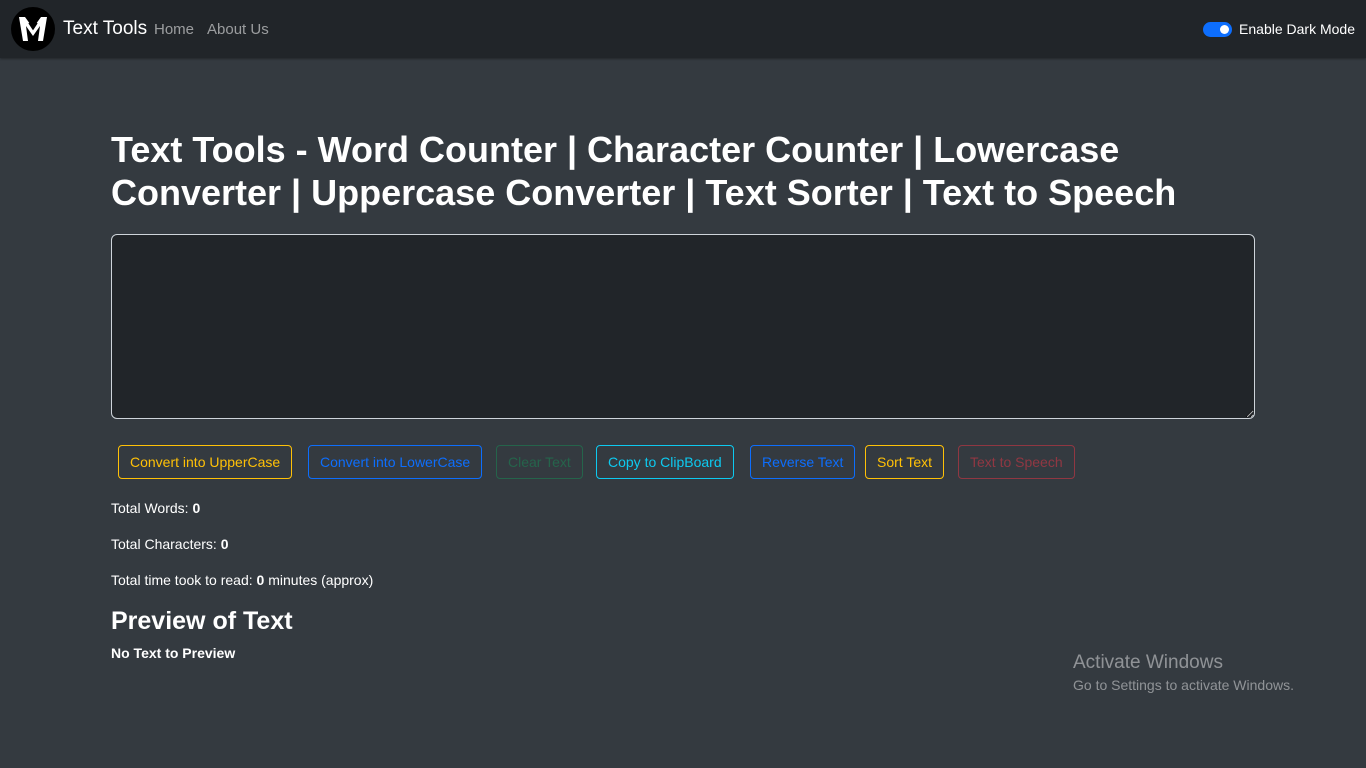  What do you see at coordinates (395, 462) in the screenshot?
I see `lowercase-button: Convert into LowerCase` at bounding box center [395, 462].